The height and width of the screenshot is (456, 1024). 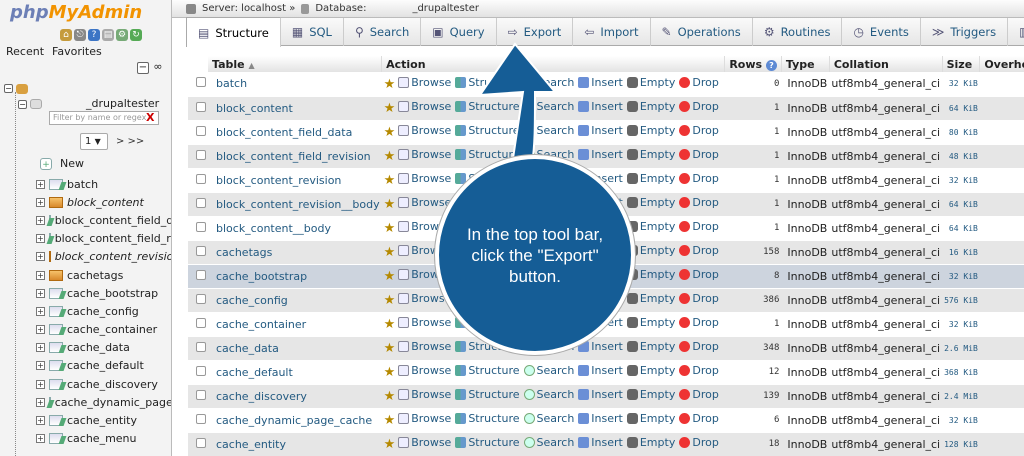 What do you see at coordinates (1001, 64) in the screenshot?
I see `overhead-column-header: Overhead` at bounding box center [1001, 64].